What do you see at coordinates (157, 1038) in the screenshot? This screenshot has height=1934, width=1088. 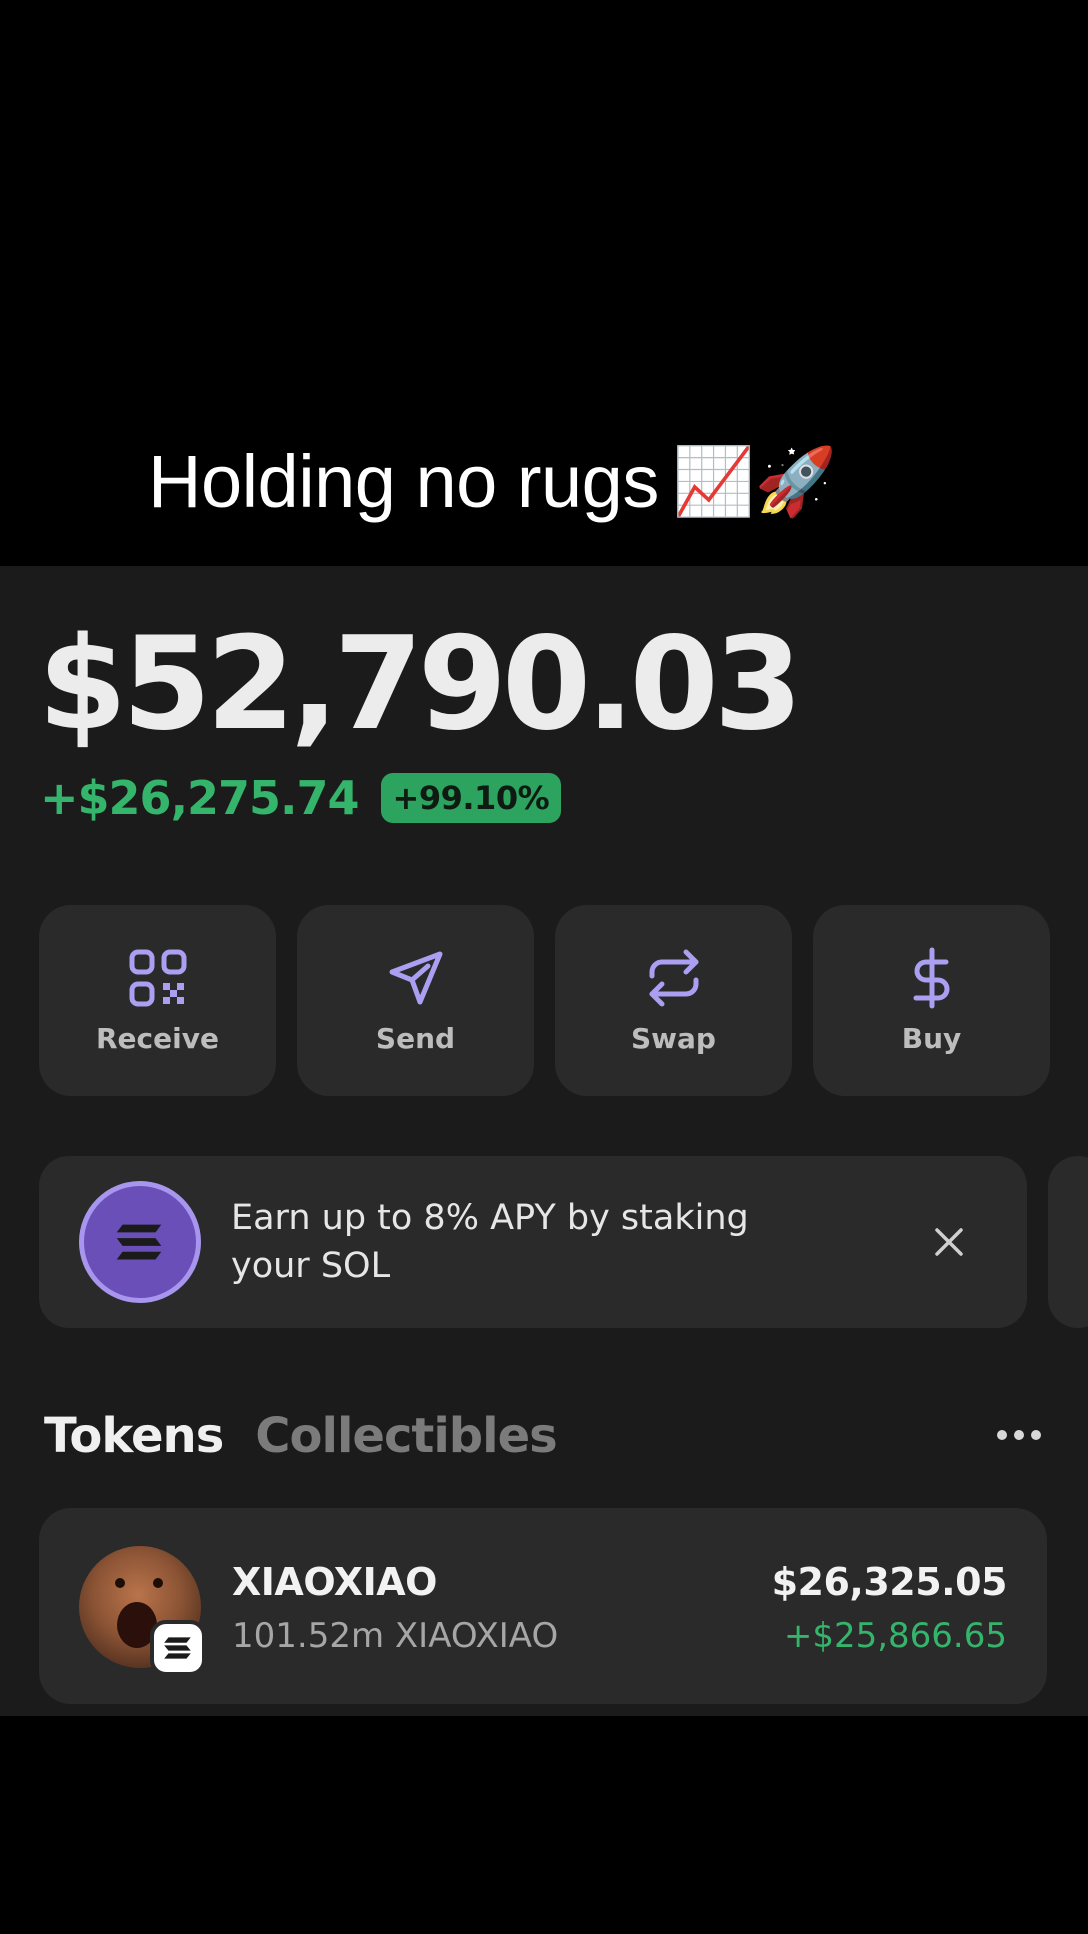 I see `receive-label: Receive` at bounding box center [157, 1038].